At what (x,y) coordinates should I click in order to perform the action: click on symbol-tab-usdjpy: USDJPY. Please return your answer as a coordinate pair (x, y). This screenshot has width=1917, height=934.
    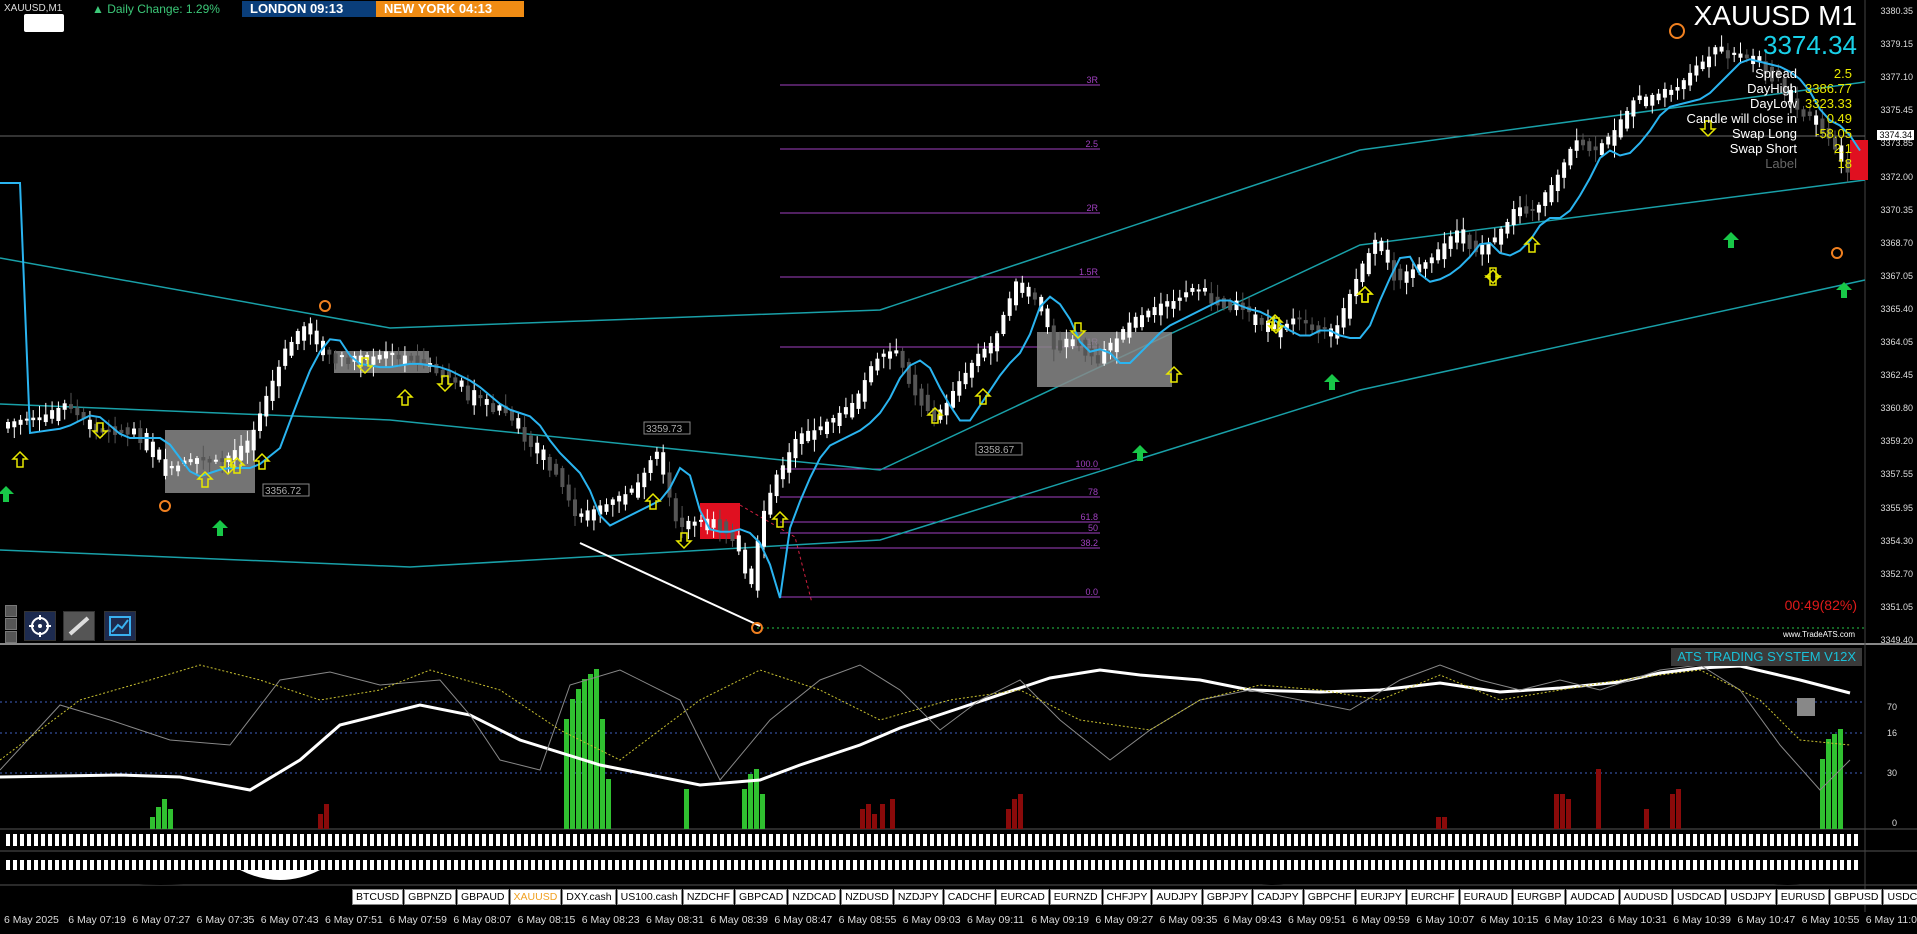
    Looking at the image, I should click on (1751, 897).